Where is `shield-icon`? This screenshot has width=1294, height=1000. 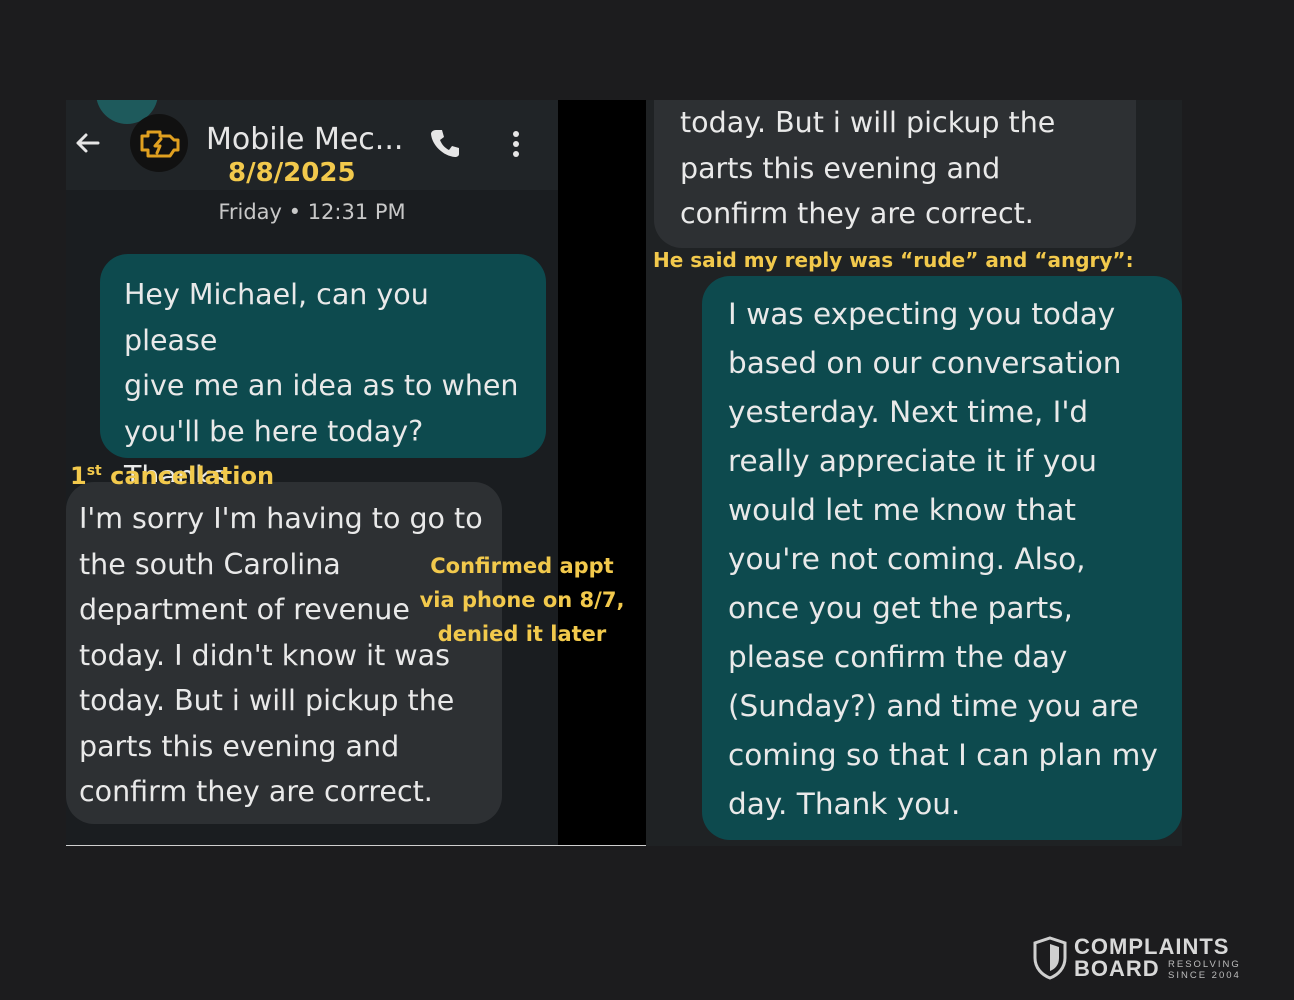 shield-icon is located at coordinates (1050, 958).